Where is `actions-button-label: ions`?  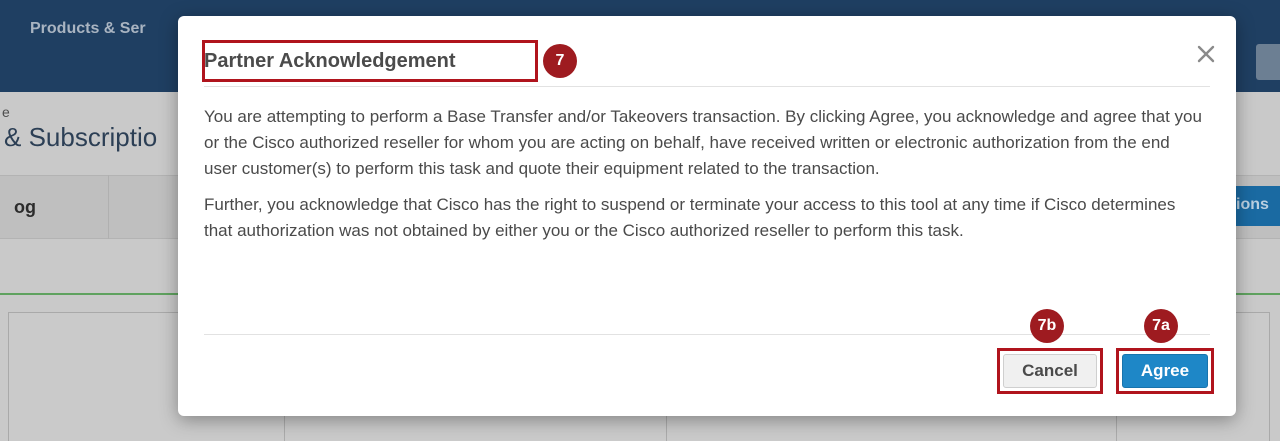 actions-button-label: ions is located at coordinates (1252, 204).